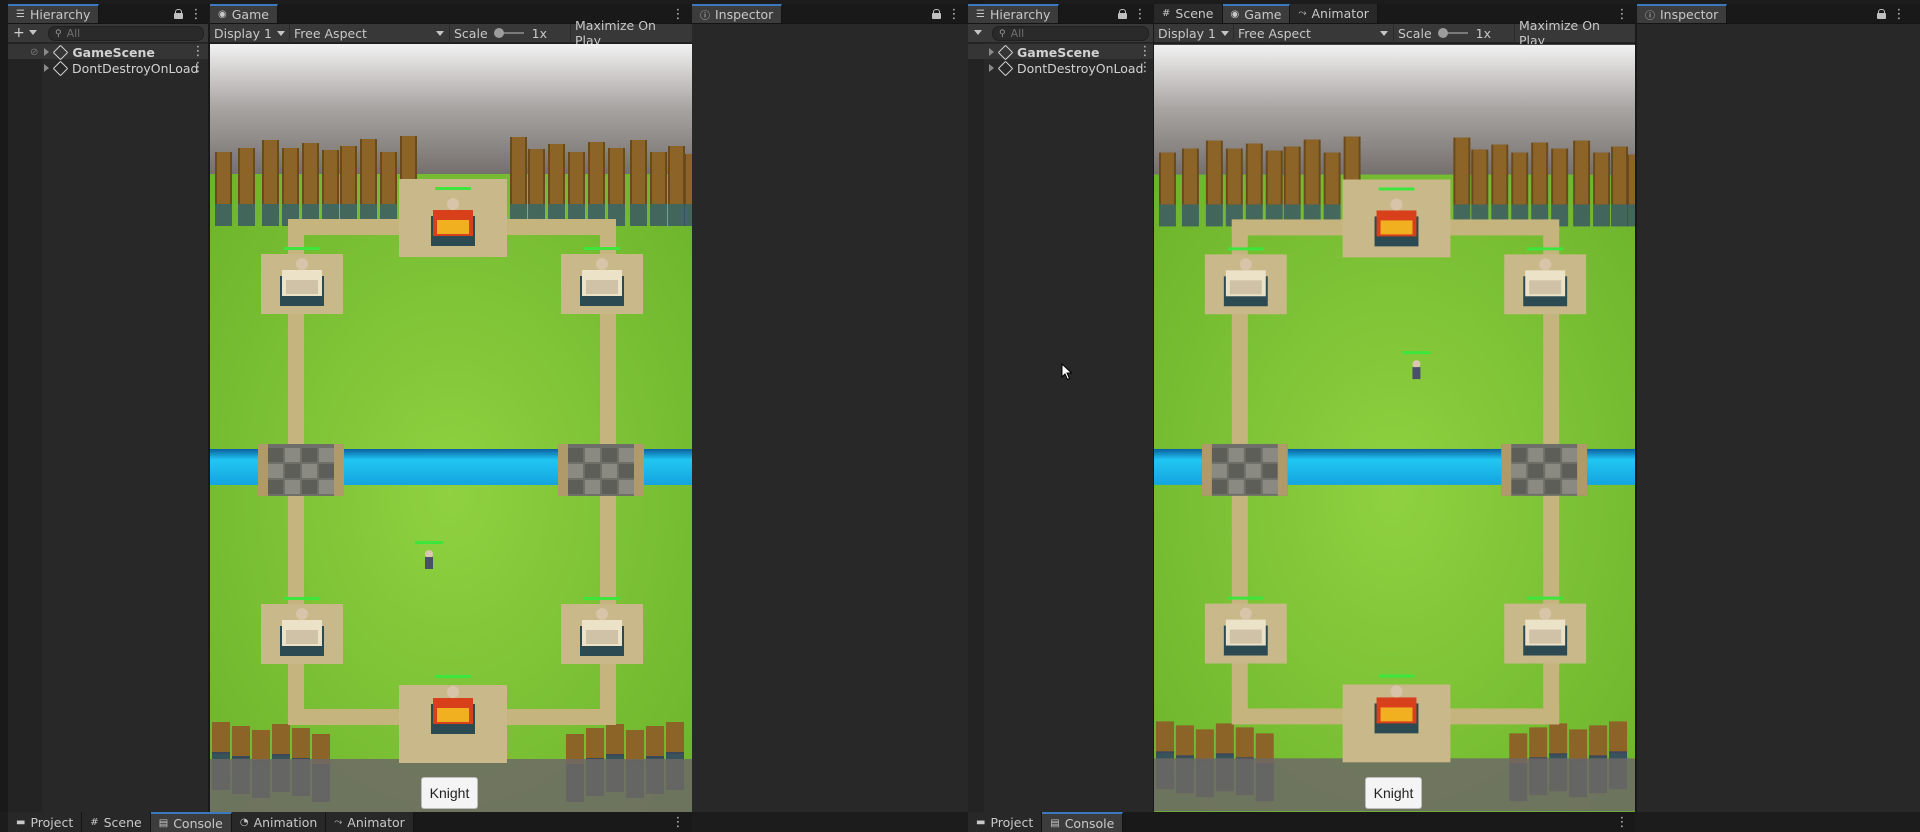 Image resolution: width=1920 pixels, height=832 pixels. I want to click on animator-icon: ⤳, so click(338, 822).